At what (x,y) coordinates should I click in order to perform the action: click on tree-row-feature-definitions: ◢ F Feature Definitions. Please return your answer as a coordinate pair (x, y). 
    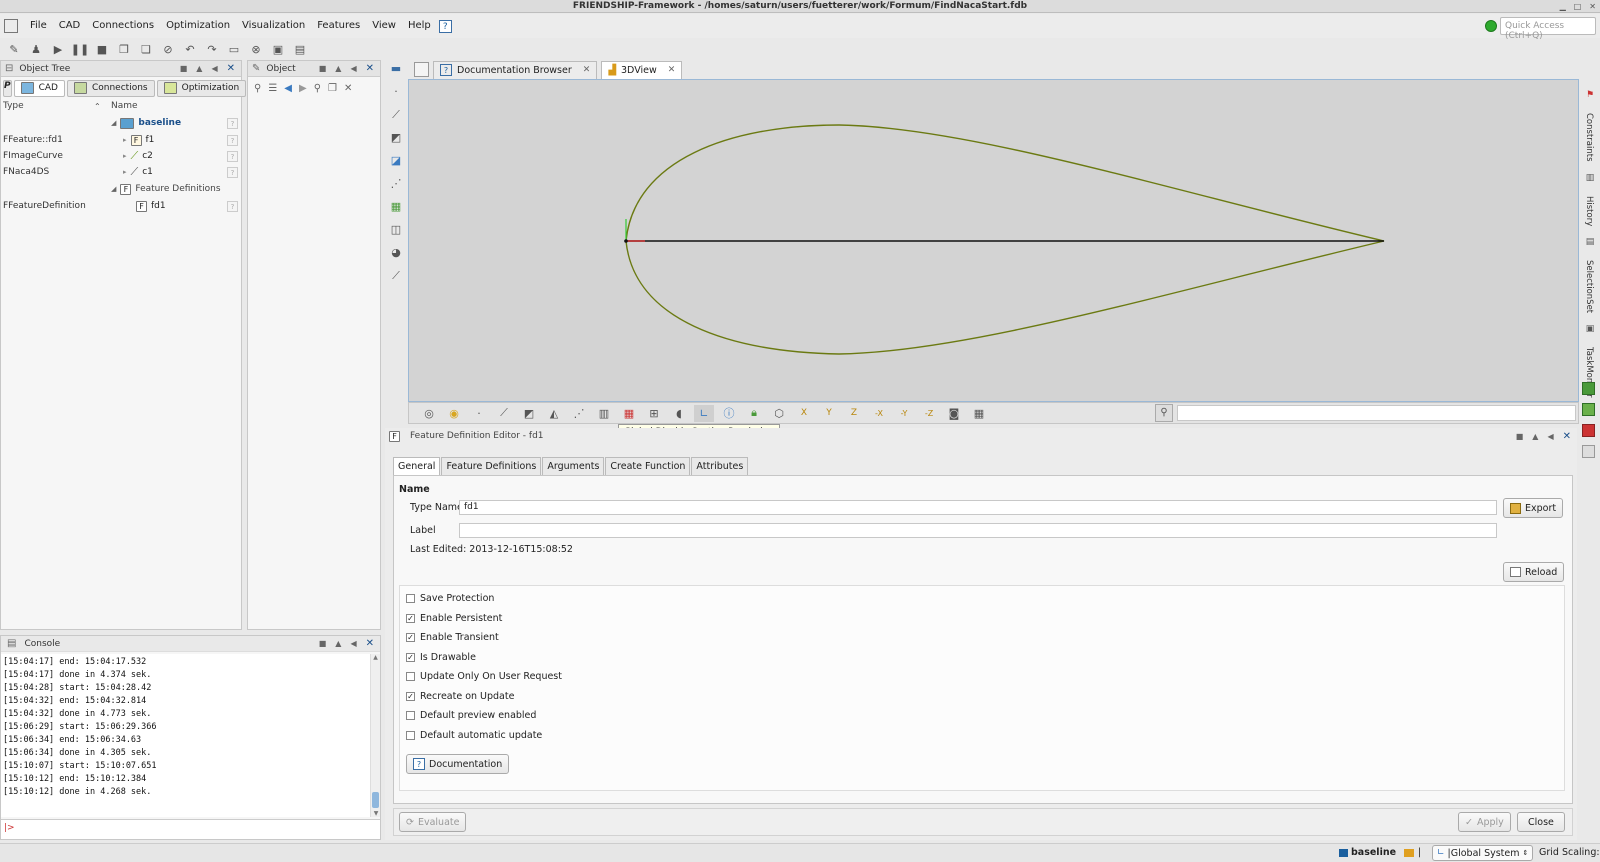
    Looking at the image, I should click on (121, 189).